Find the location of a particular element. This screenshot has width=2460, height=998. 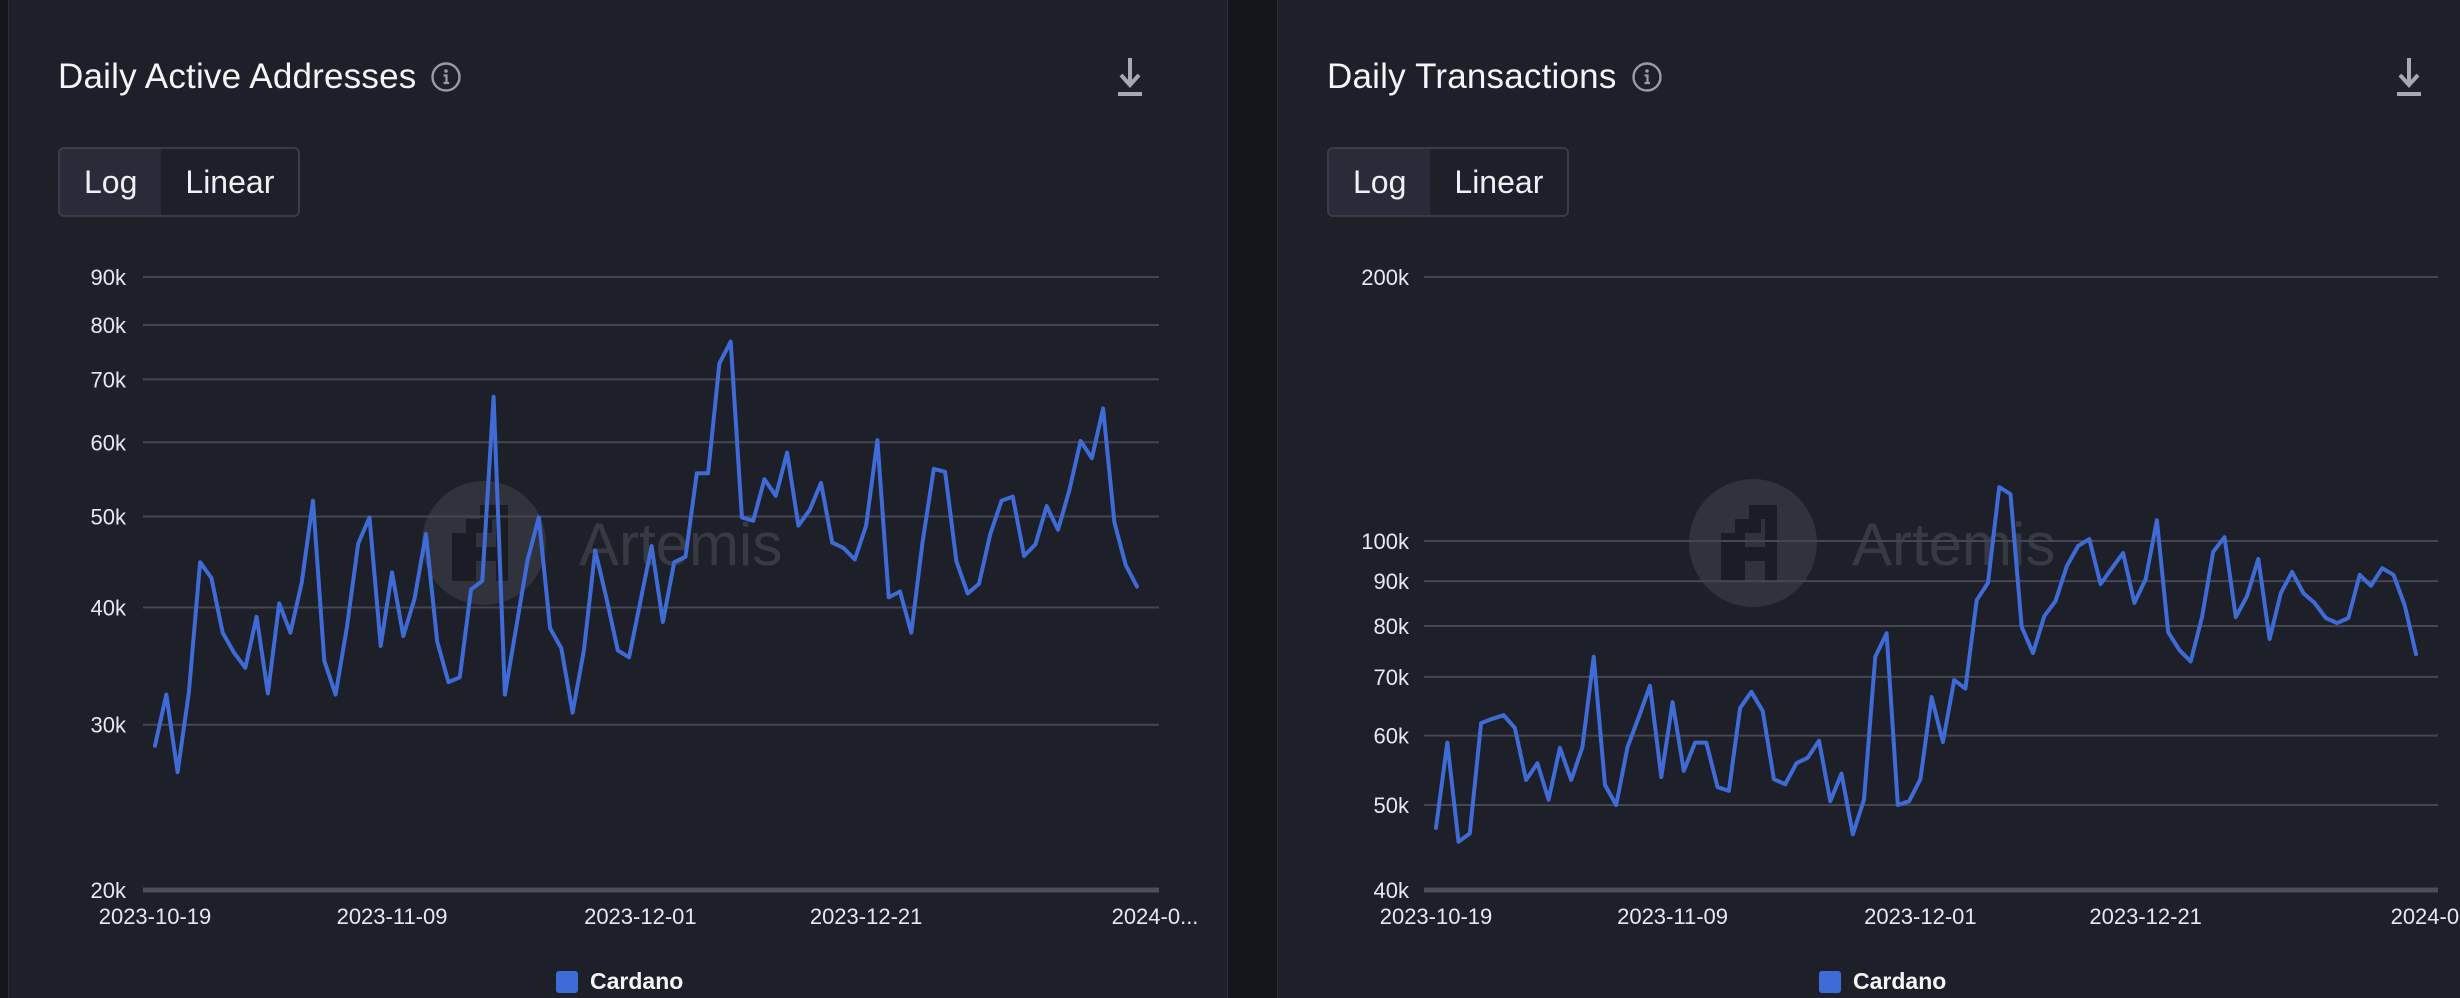

legend-label-cardano: Cardano is located at coordinates (1899, 981).